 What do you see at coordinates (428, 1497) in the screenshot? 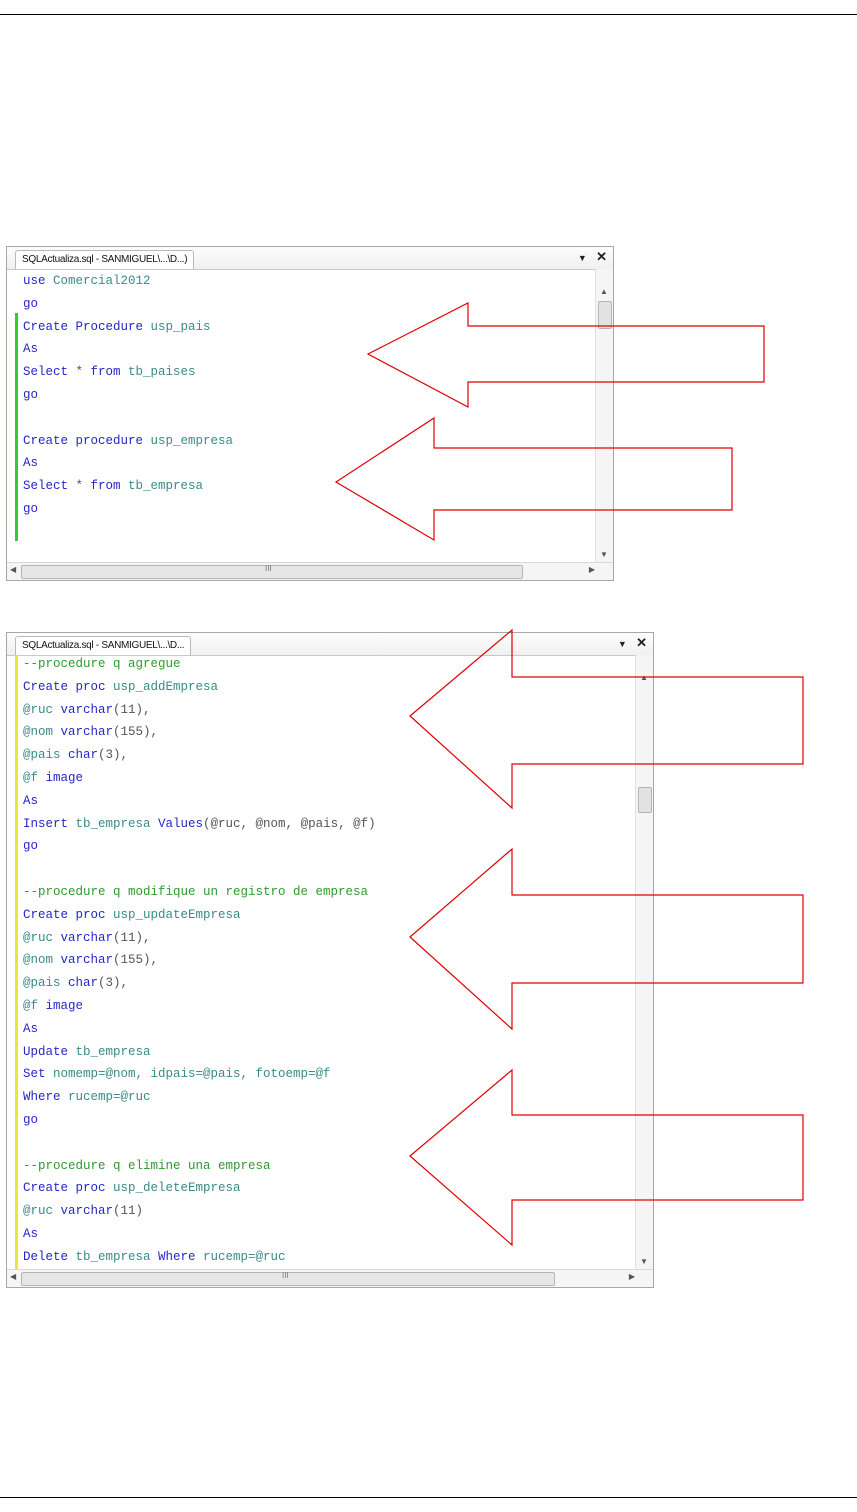
I see `page-bottom-rule` at bounding box center [428, 1497].